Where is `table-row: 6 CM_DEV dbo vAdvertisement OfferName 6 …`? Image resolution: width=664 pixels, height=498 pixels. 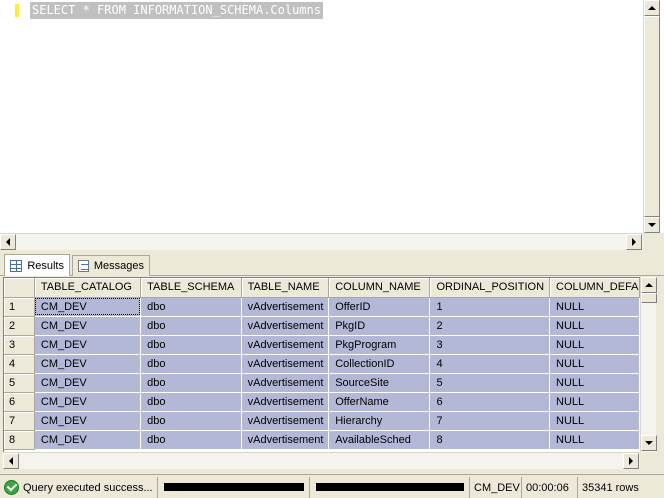
table-row: 6 CM_DEV dbo vAdvertisement OfferName 6 … is located at coordinates (322, 402).